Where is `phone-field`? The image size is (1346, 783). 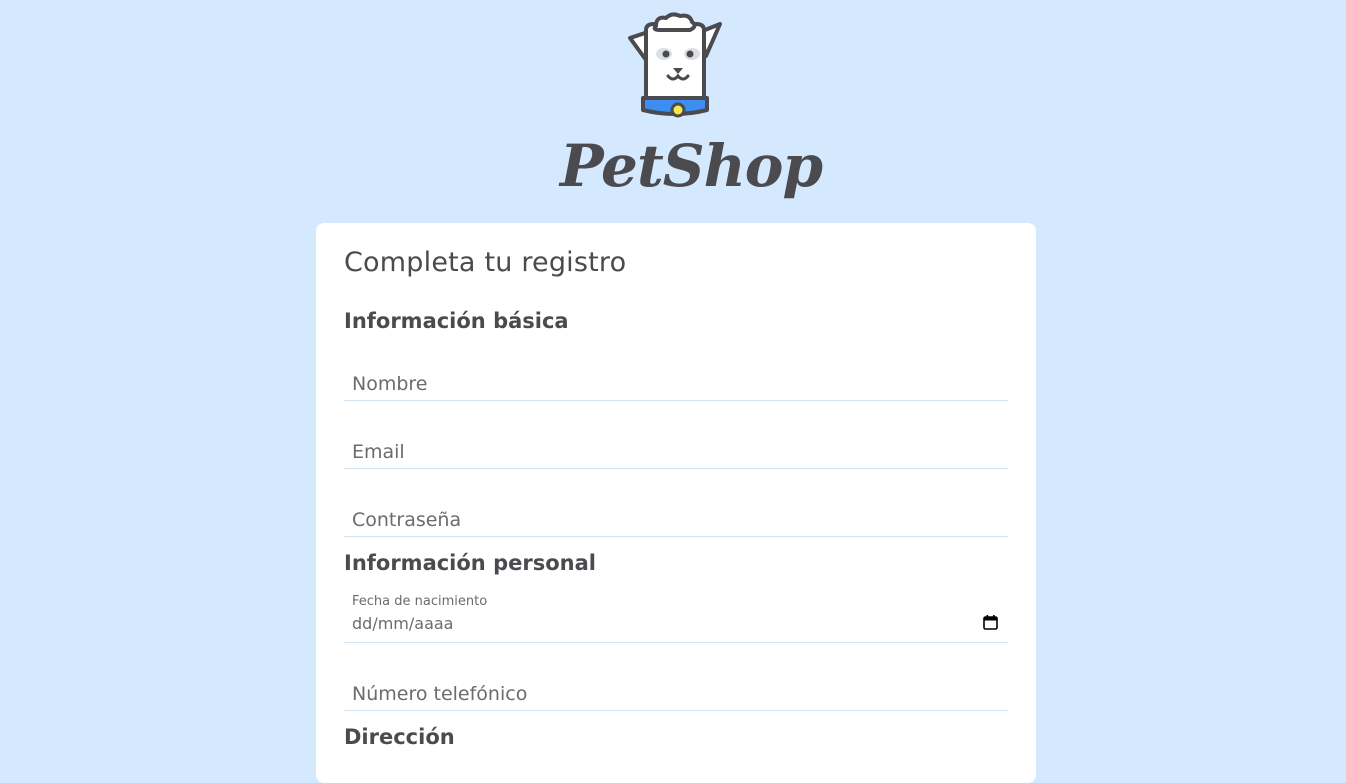 phone-field is located at coordinates (676, 688).